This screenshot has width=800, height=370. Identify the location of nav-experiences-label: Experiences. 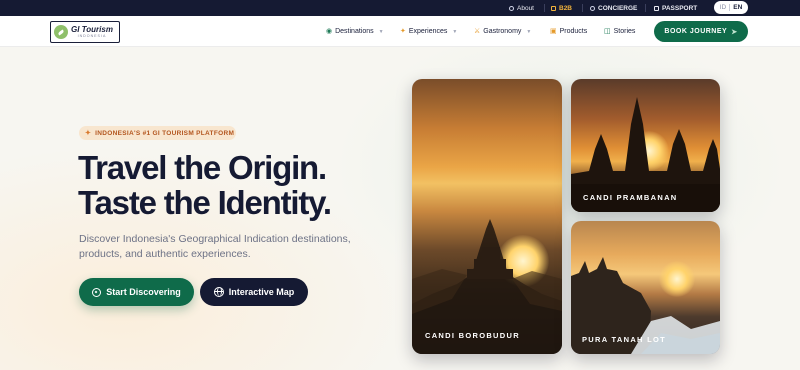
(428, 31).